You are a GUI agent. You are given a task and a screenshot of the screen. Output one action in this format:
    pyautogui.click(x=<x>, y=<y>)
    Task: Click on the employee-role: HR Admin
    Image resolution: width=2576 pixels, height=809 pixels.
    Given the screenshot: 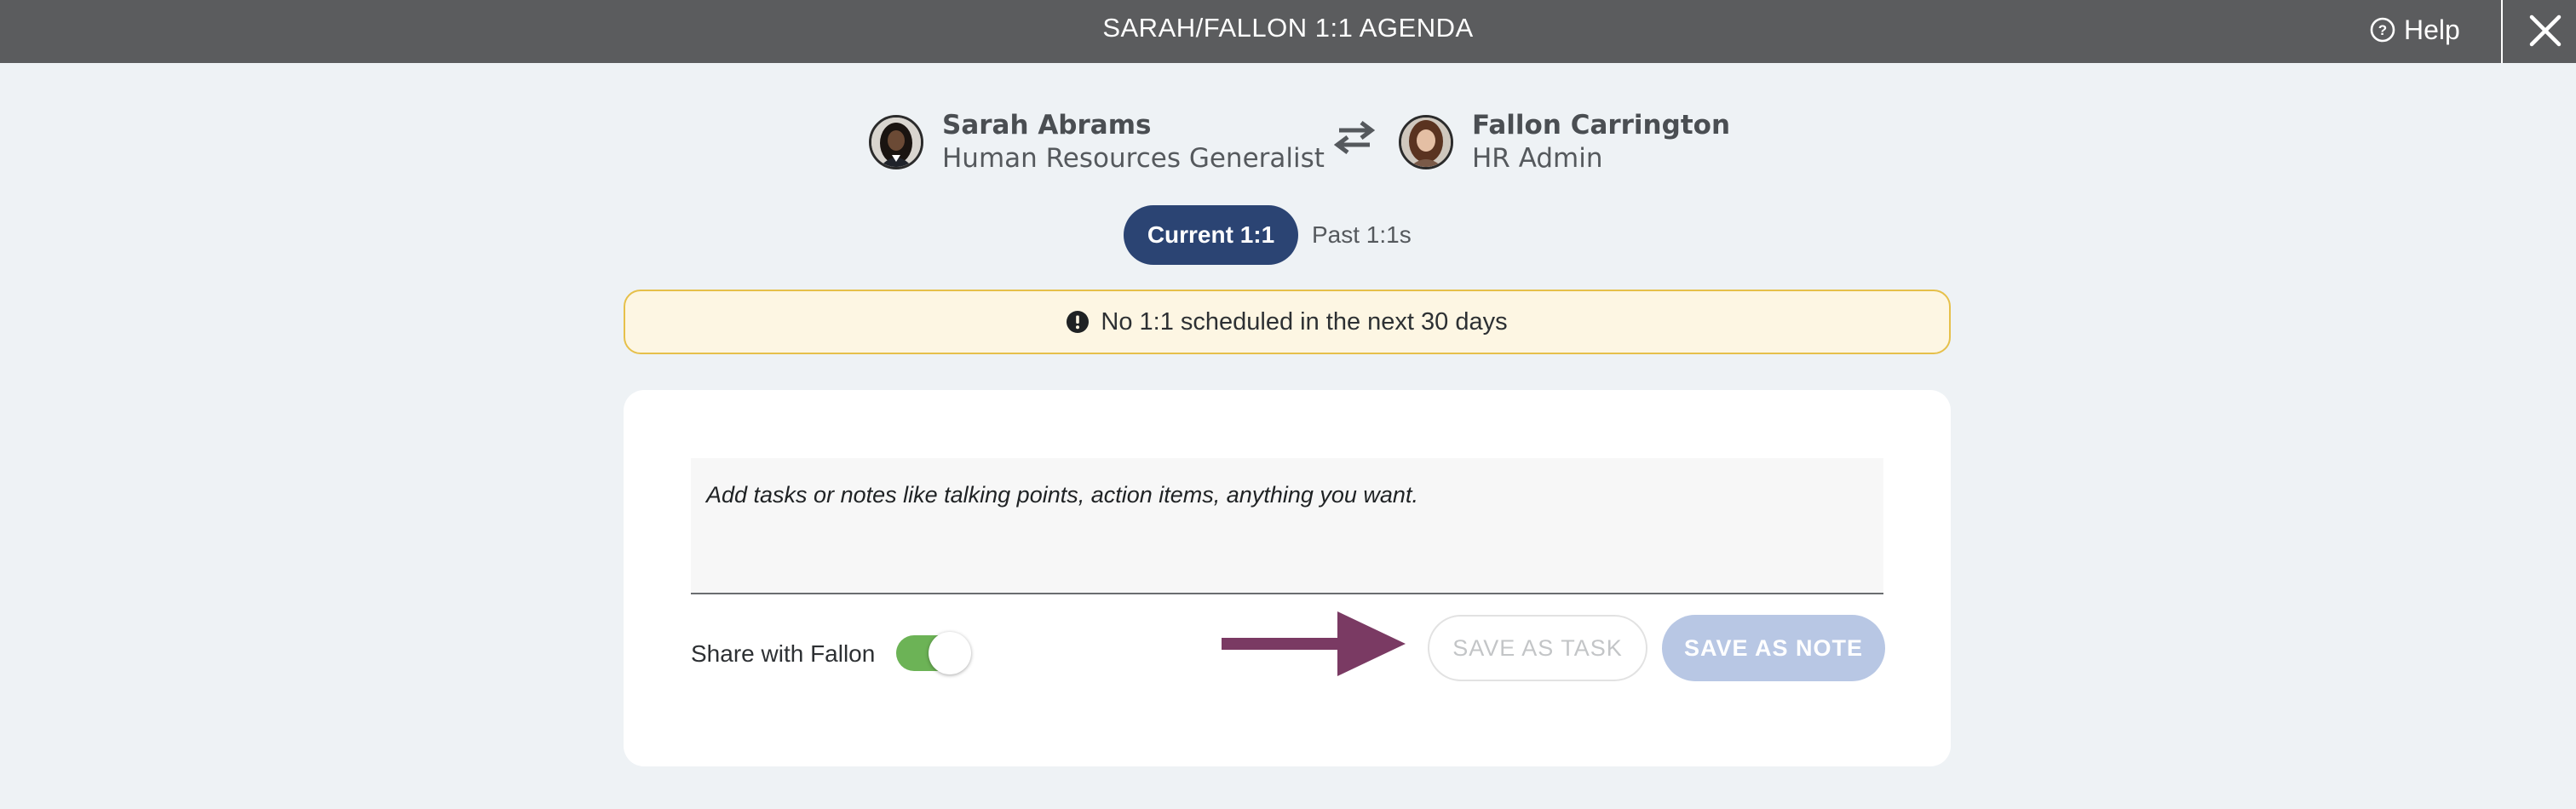 What is the action you would take?
    pyautogui.click(x=1538, y=158)
    